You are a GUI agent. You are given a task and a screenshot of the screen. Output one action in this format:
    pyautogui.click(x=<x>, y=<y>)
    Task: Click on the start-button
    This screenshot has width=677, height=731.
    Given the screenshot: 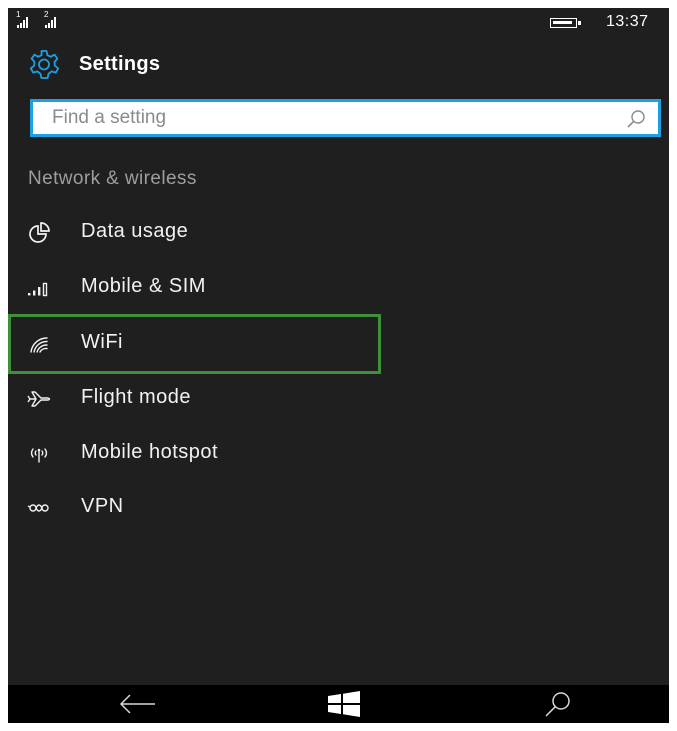 What is the action you would take?
    pyautogui.click(x=344, y=704)
    